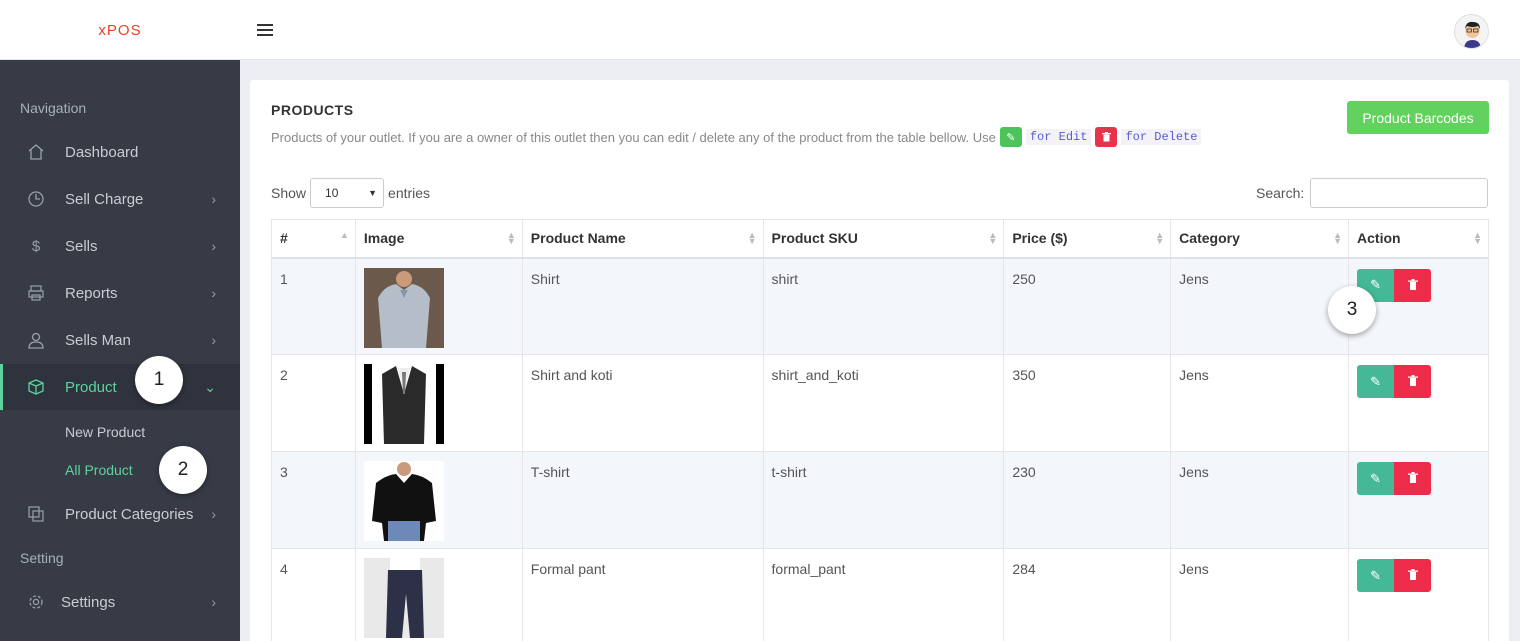 This screenshot has width=1520, height=641. What do you see at coordinates (36, 602) in the screenshot?
I see `gear-icon` at bounding box center [36, 602].